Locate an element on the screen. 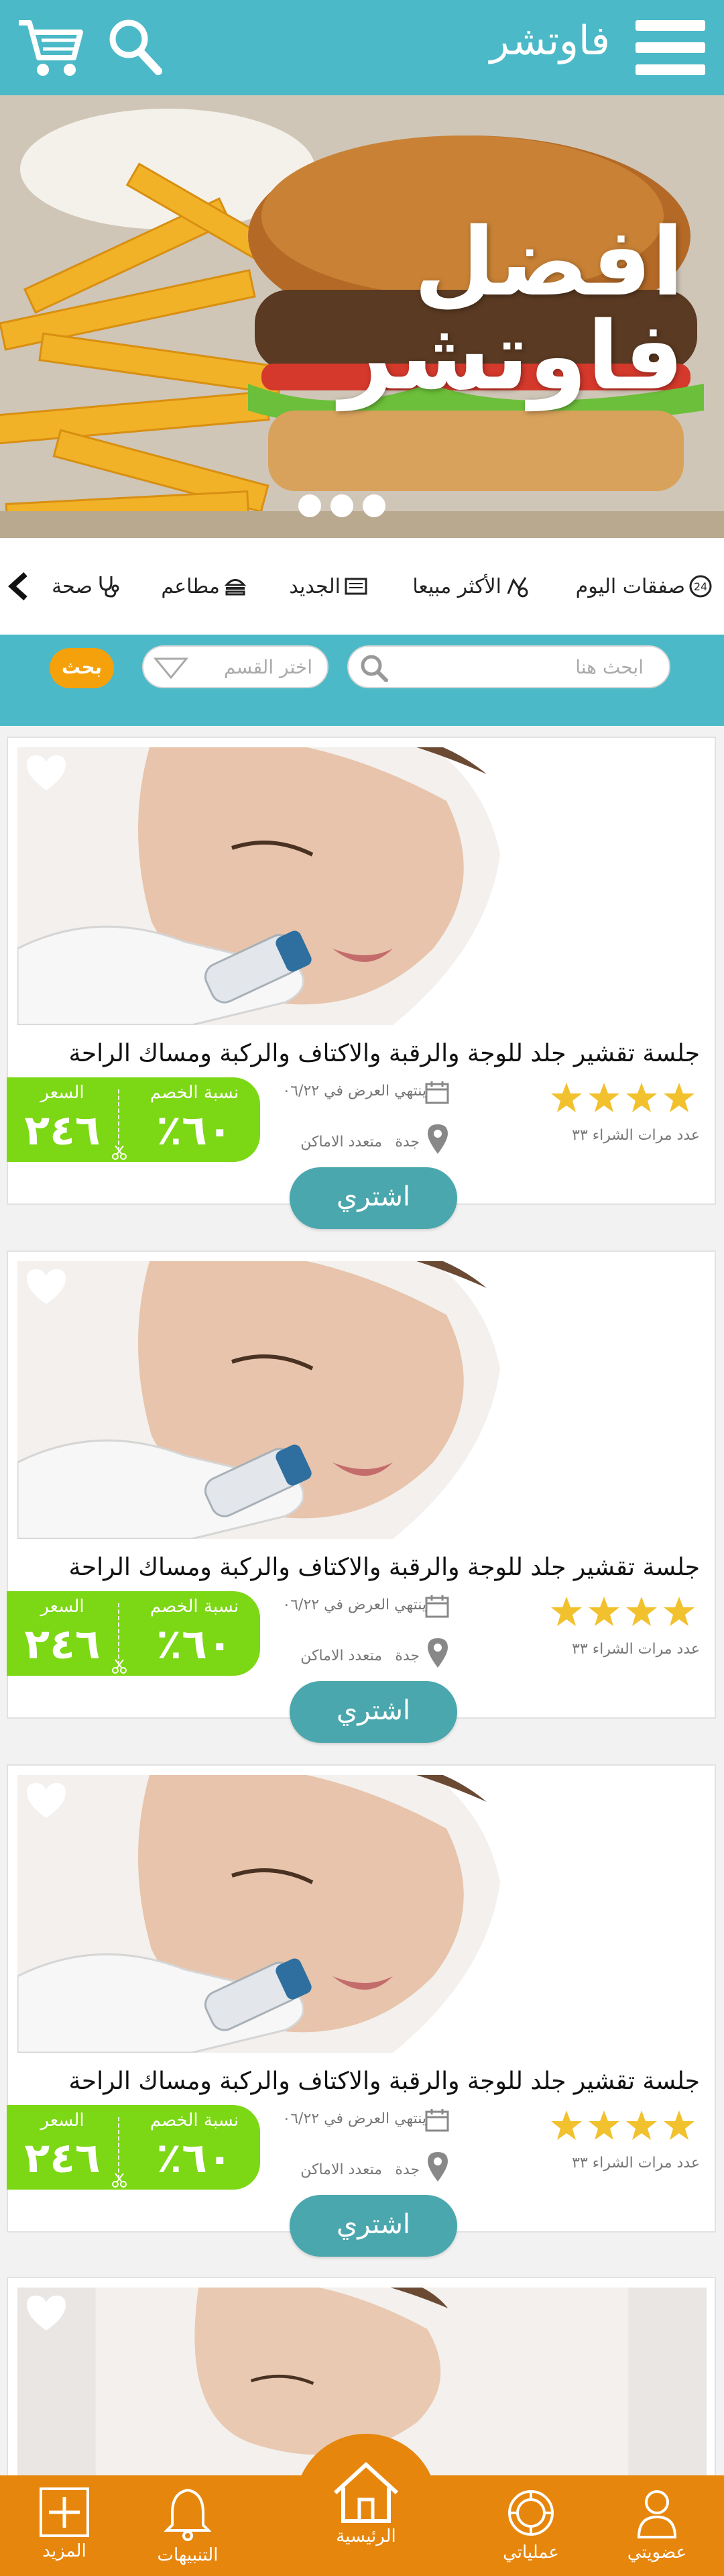 This screenshot has height=2576, width=724. category-label: صفقات اليوم is located at coordinates (630, 586).